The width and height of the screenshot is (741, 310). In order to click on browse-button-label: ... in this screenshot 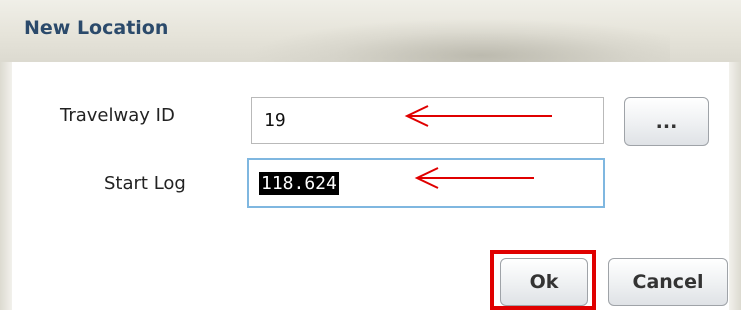, I will do `click(666, 121)`.